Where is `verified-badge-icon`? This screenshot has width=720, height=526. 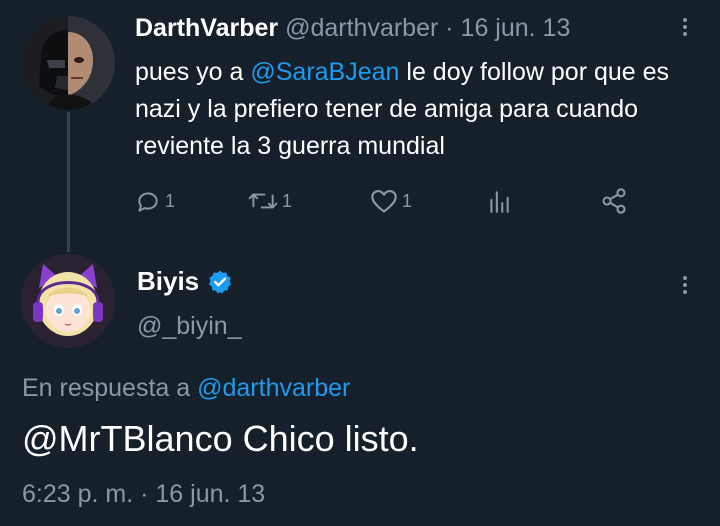
verified-badge-icon is located at coordinates (220, 282).